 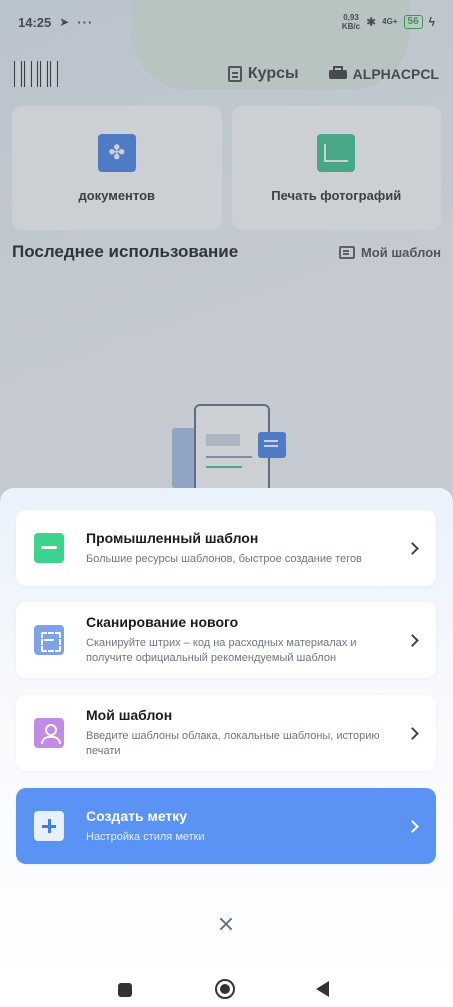 I want to click on create-label-subtitle: Настройка стиля метки, so click(x=145, y=836).